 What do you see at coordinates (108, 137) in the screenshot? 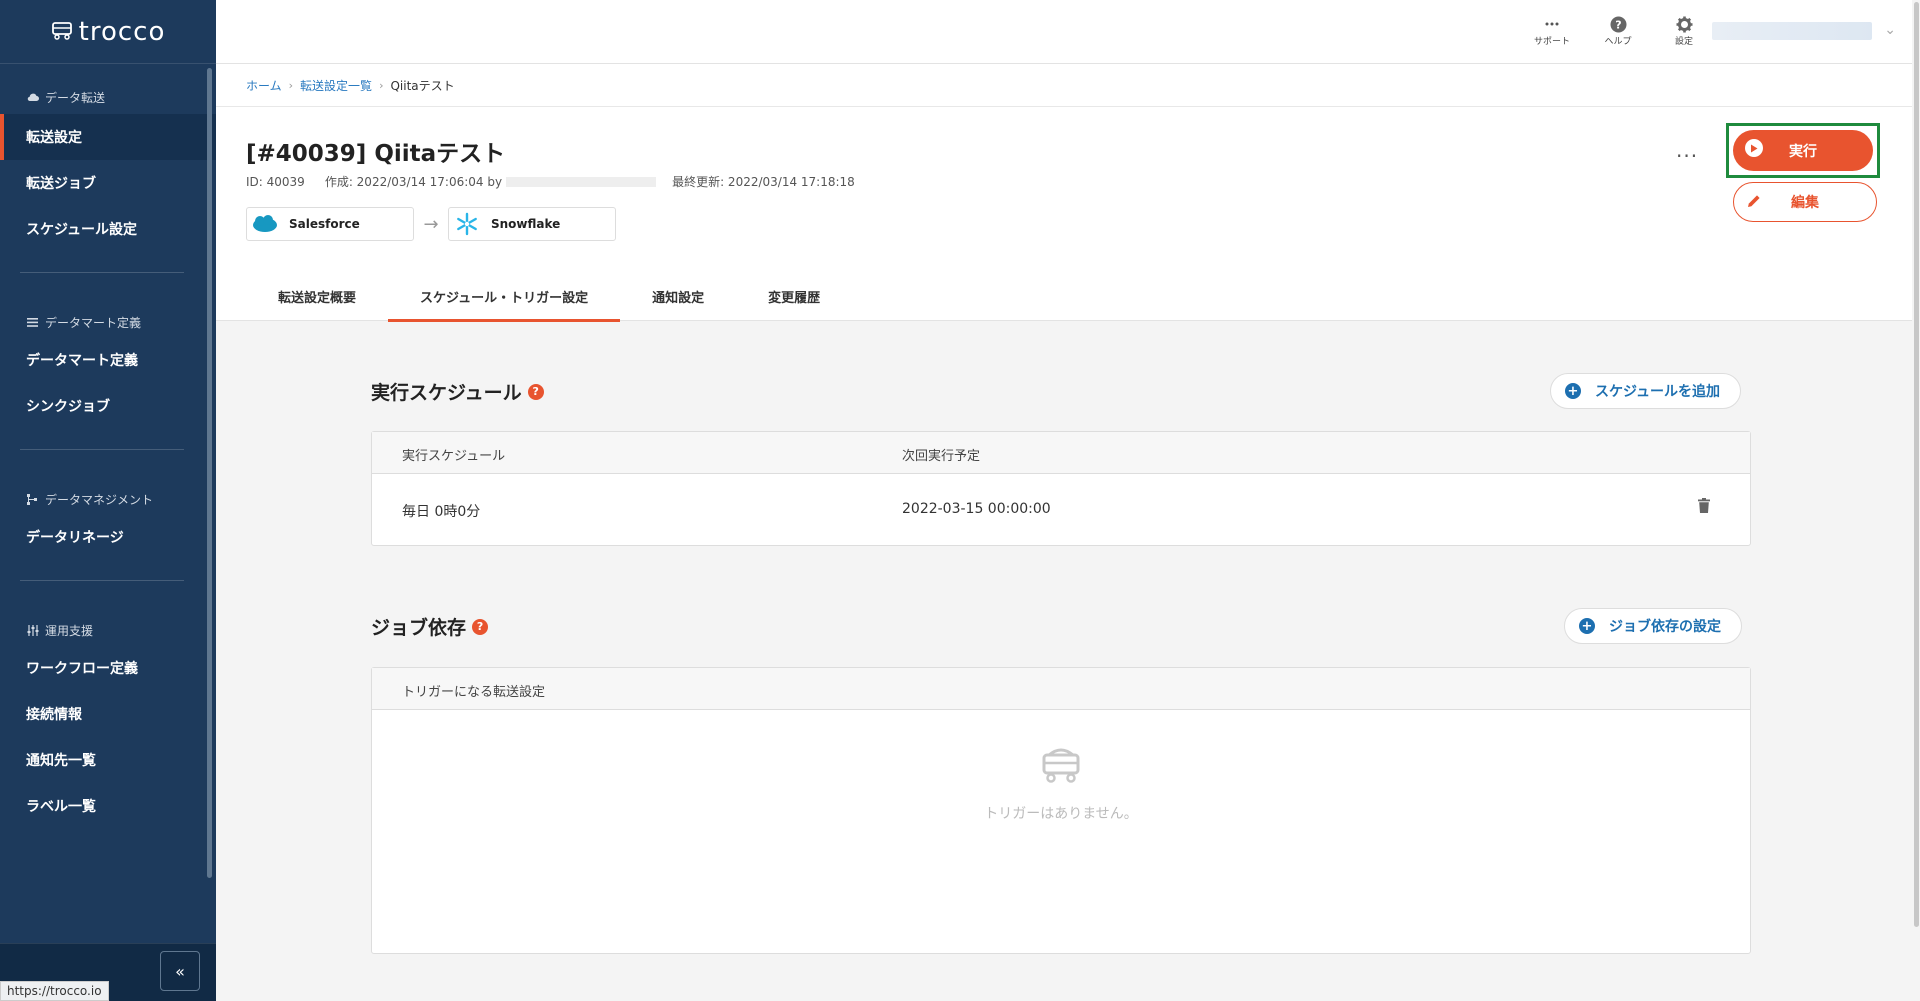
I see `sidebar-item-transfer-settings: 転送設定` at bounding box center [108, 137].